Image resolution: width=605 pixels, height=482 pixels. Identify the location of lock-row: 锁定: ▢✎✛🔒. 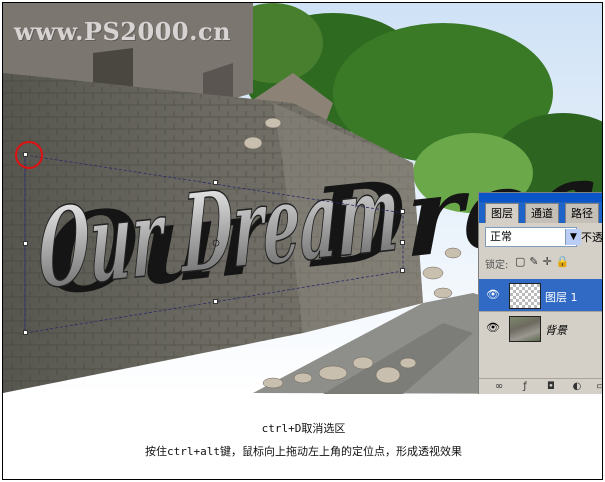
(541, 263).